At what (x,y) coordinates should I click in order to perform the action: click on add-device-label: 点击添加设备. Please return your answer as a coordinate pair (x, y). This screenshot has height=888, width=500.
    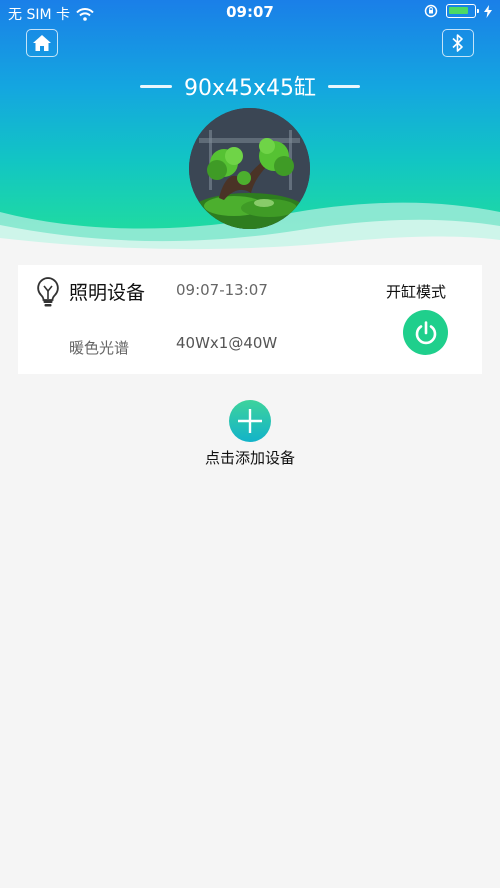
    Looking at the image, I should click on (250, 457).